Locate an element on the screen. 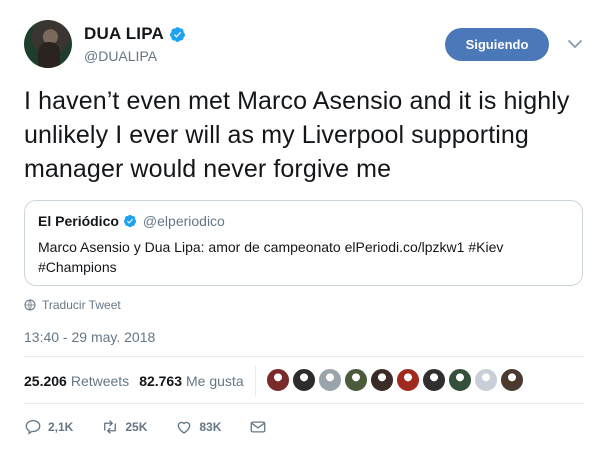  liker-avatars is located at coordinates (395, 380).